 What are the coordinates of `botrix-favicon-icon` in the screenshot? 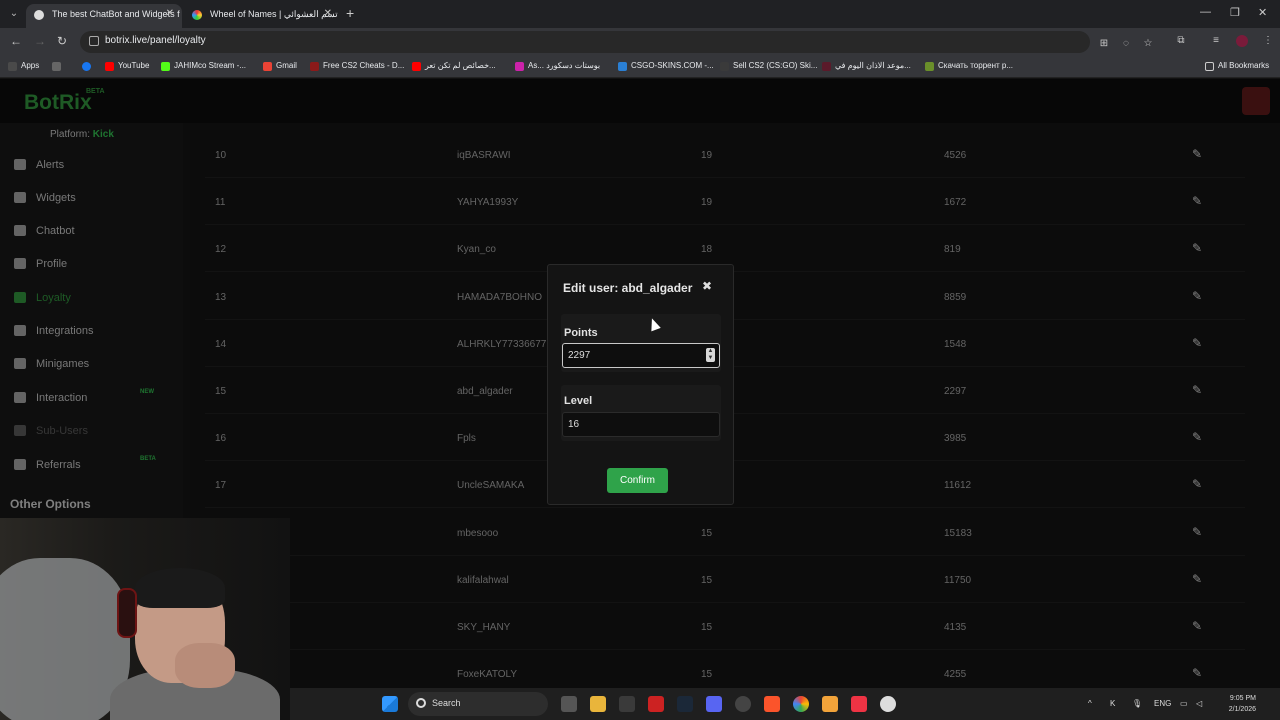 It's located at (39, 15).